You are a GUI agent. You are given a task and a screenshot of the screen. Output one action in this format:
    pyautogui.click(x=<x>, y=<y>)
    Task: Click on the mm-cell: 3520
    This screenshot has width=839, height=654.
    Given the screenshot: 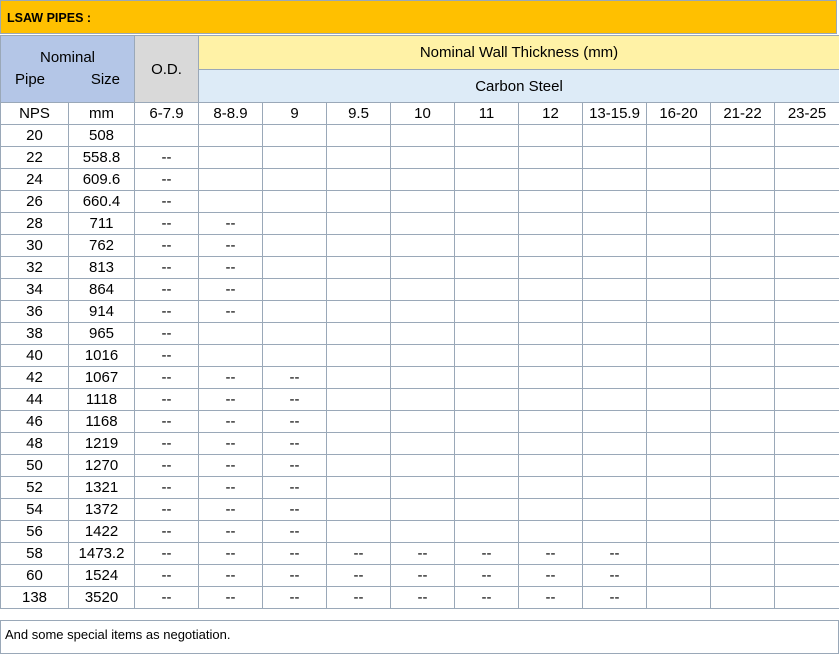 What is the action you would take?
    pyautogui.click(x=101, y=597)
    